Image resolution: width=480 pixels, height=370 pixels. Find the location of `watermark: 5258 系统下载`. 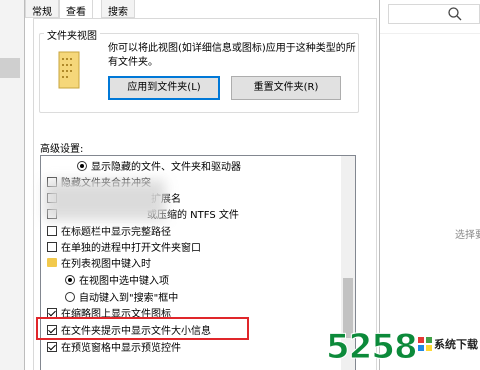

watermark: 5258 系统下载 is located at coordinates (403, 346).